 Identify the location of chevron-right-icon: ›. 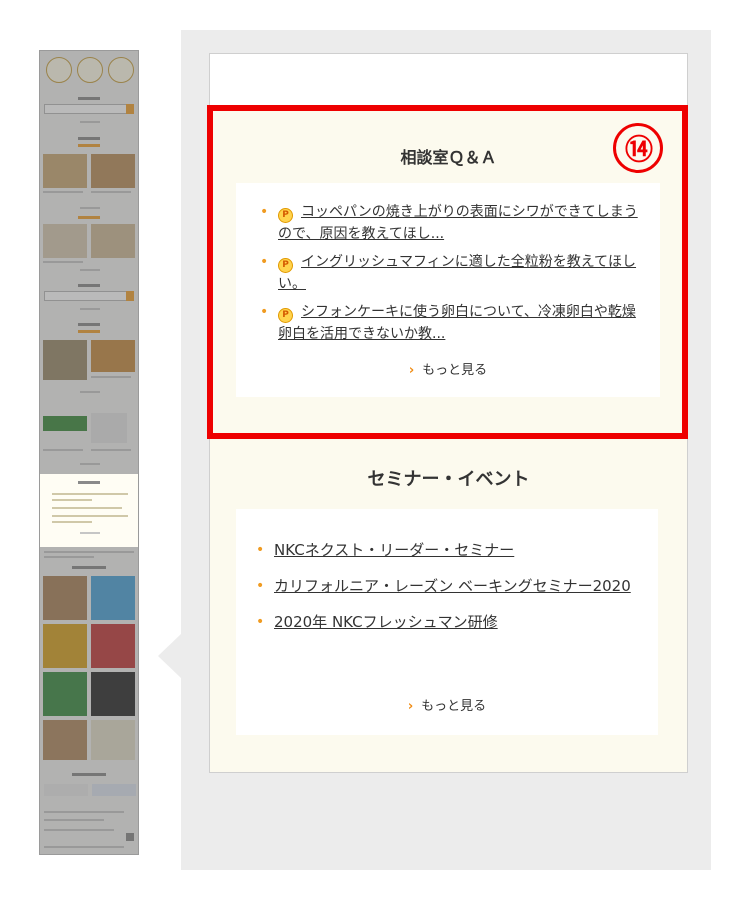
(410, 706).